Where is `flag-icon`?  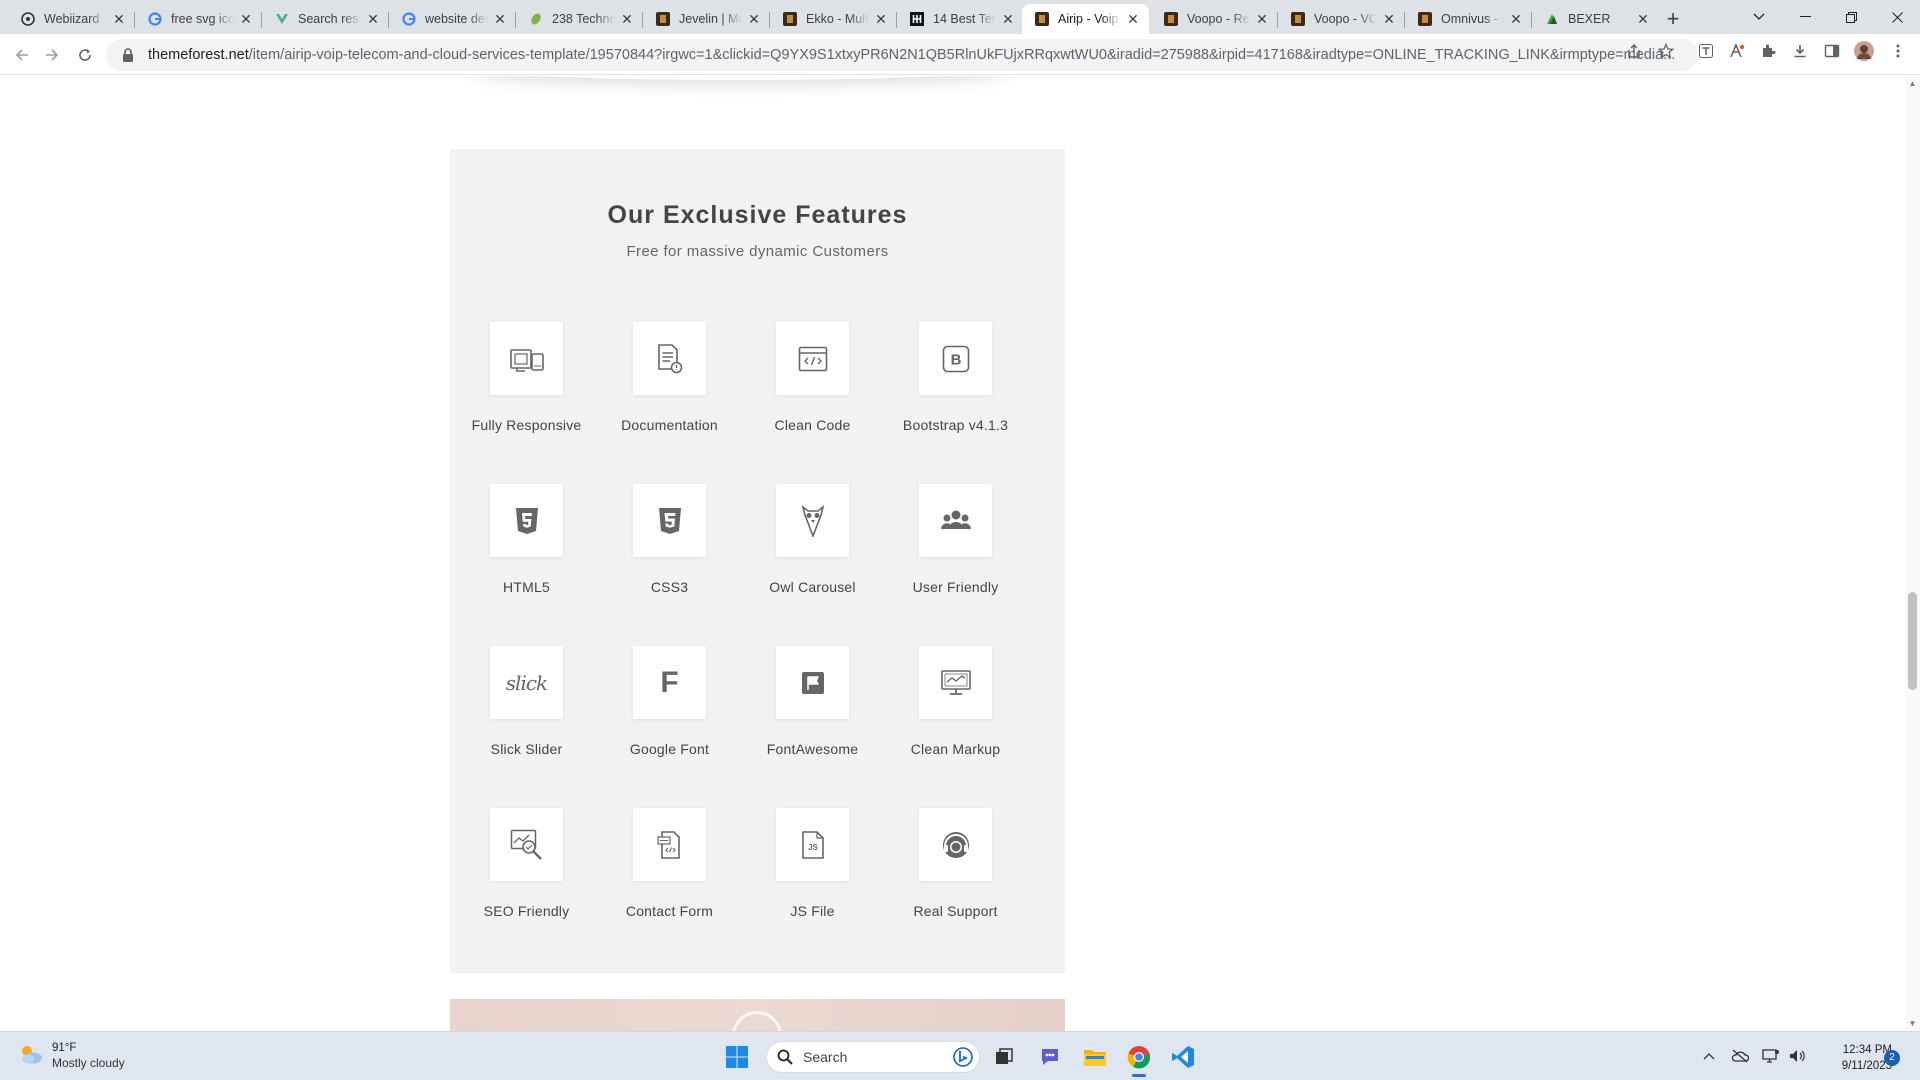
flag-icon is located at coordinates (812, 682).